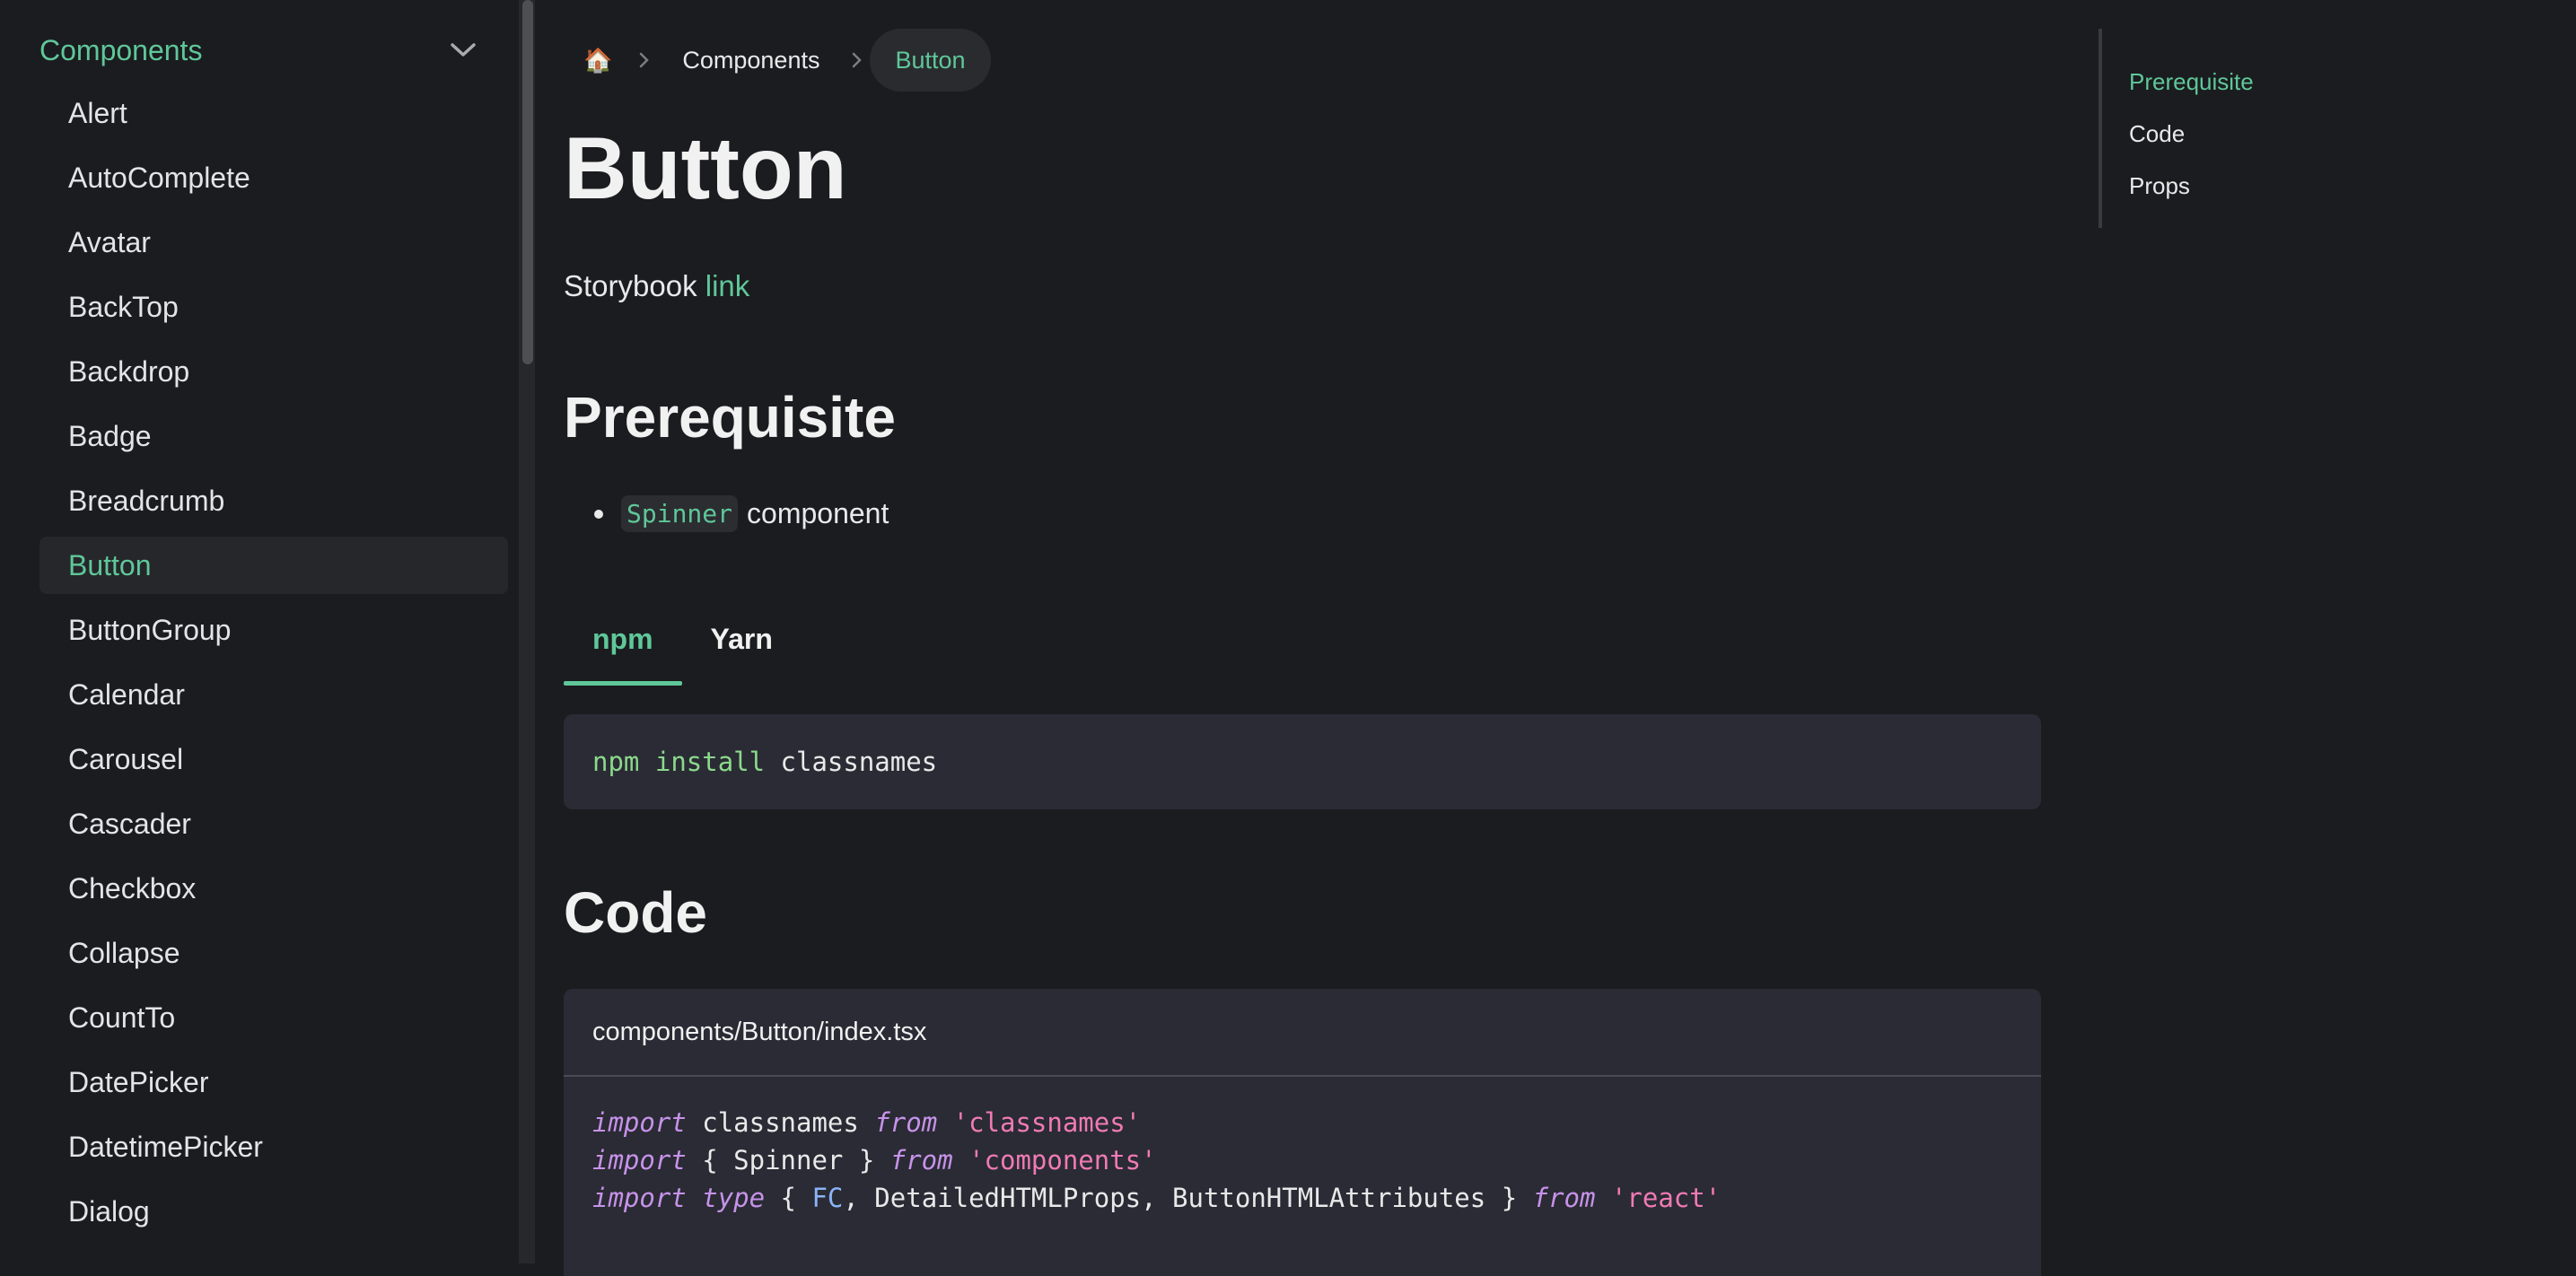  What do you see at coordinates (273, 1211) in the screenshot?
I see `sidebar-item-dialog: Dialog` at bounding box center [273, 1211].